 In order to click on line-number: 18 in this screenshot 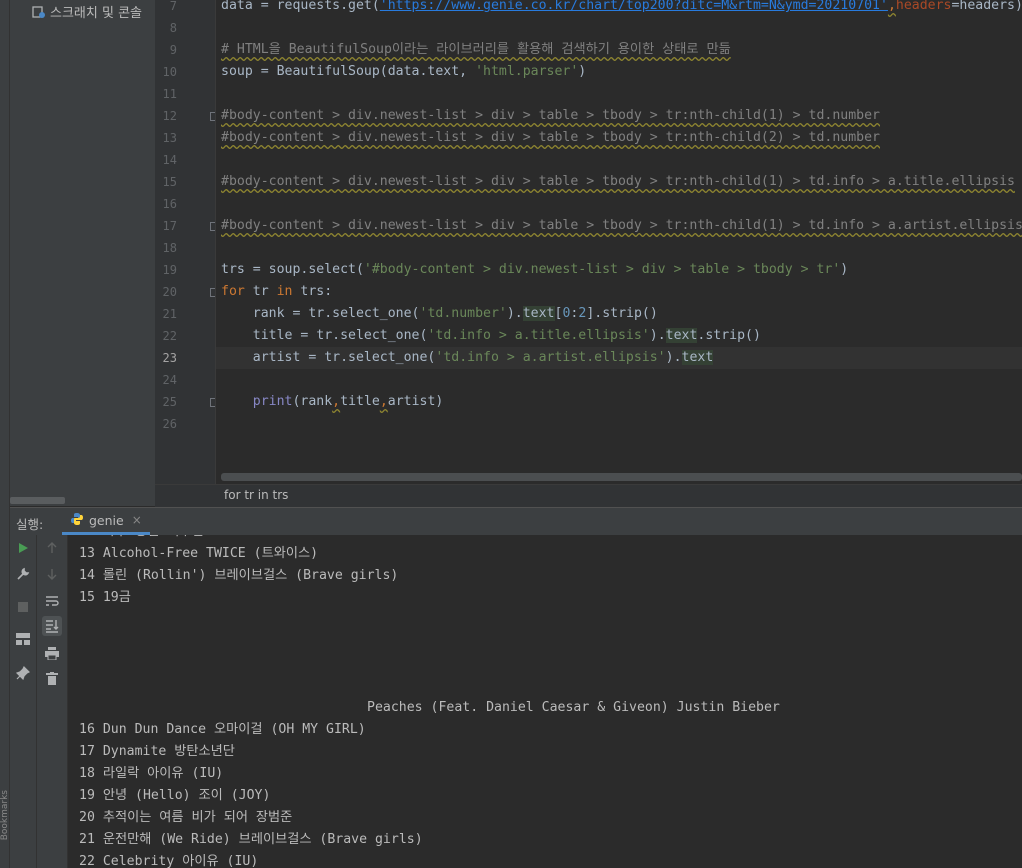, I will do `click(169, 248)`.